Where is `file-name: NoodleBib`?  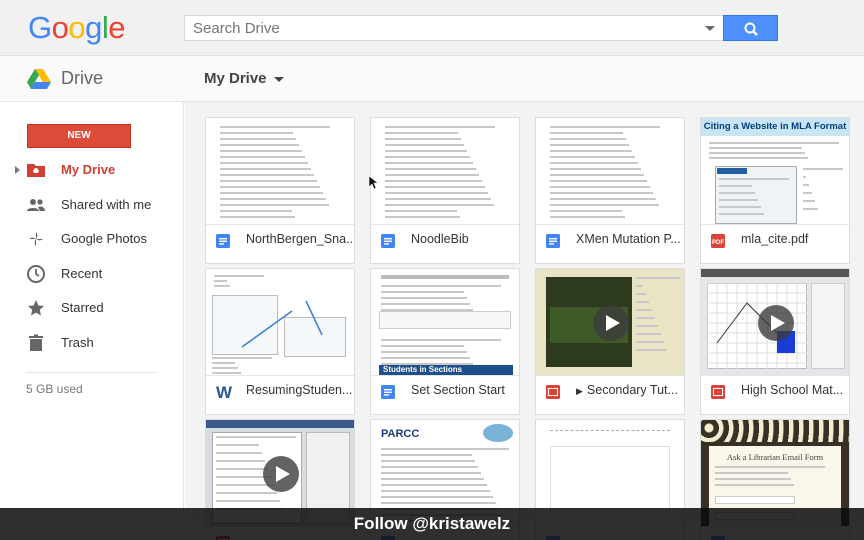 file-name: NoodleBib is located at coordinates (464, 239).